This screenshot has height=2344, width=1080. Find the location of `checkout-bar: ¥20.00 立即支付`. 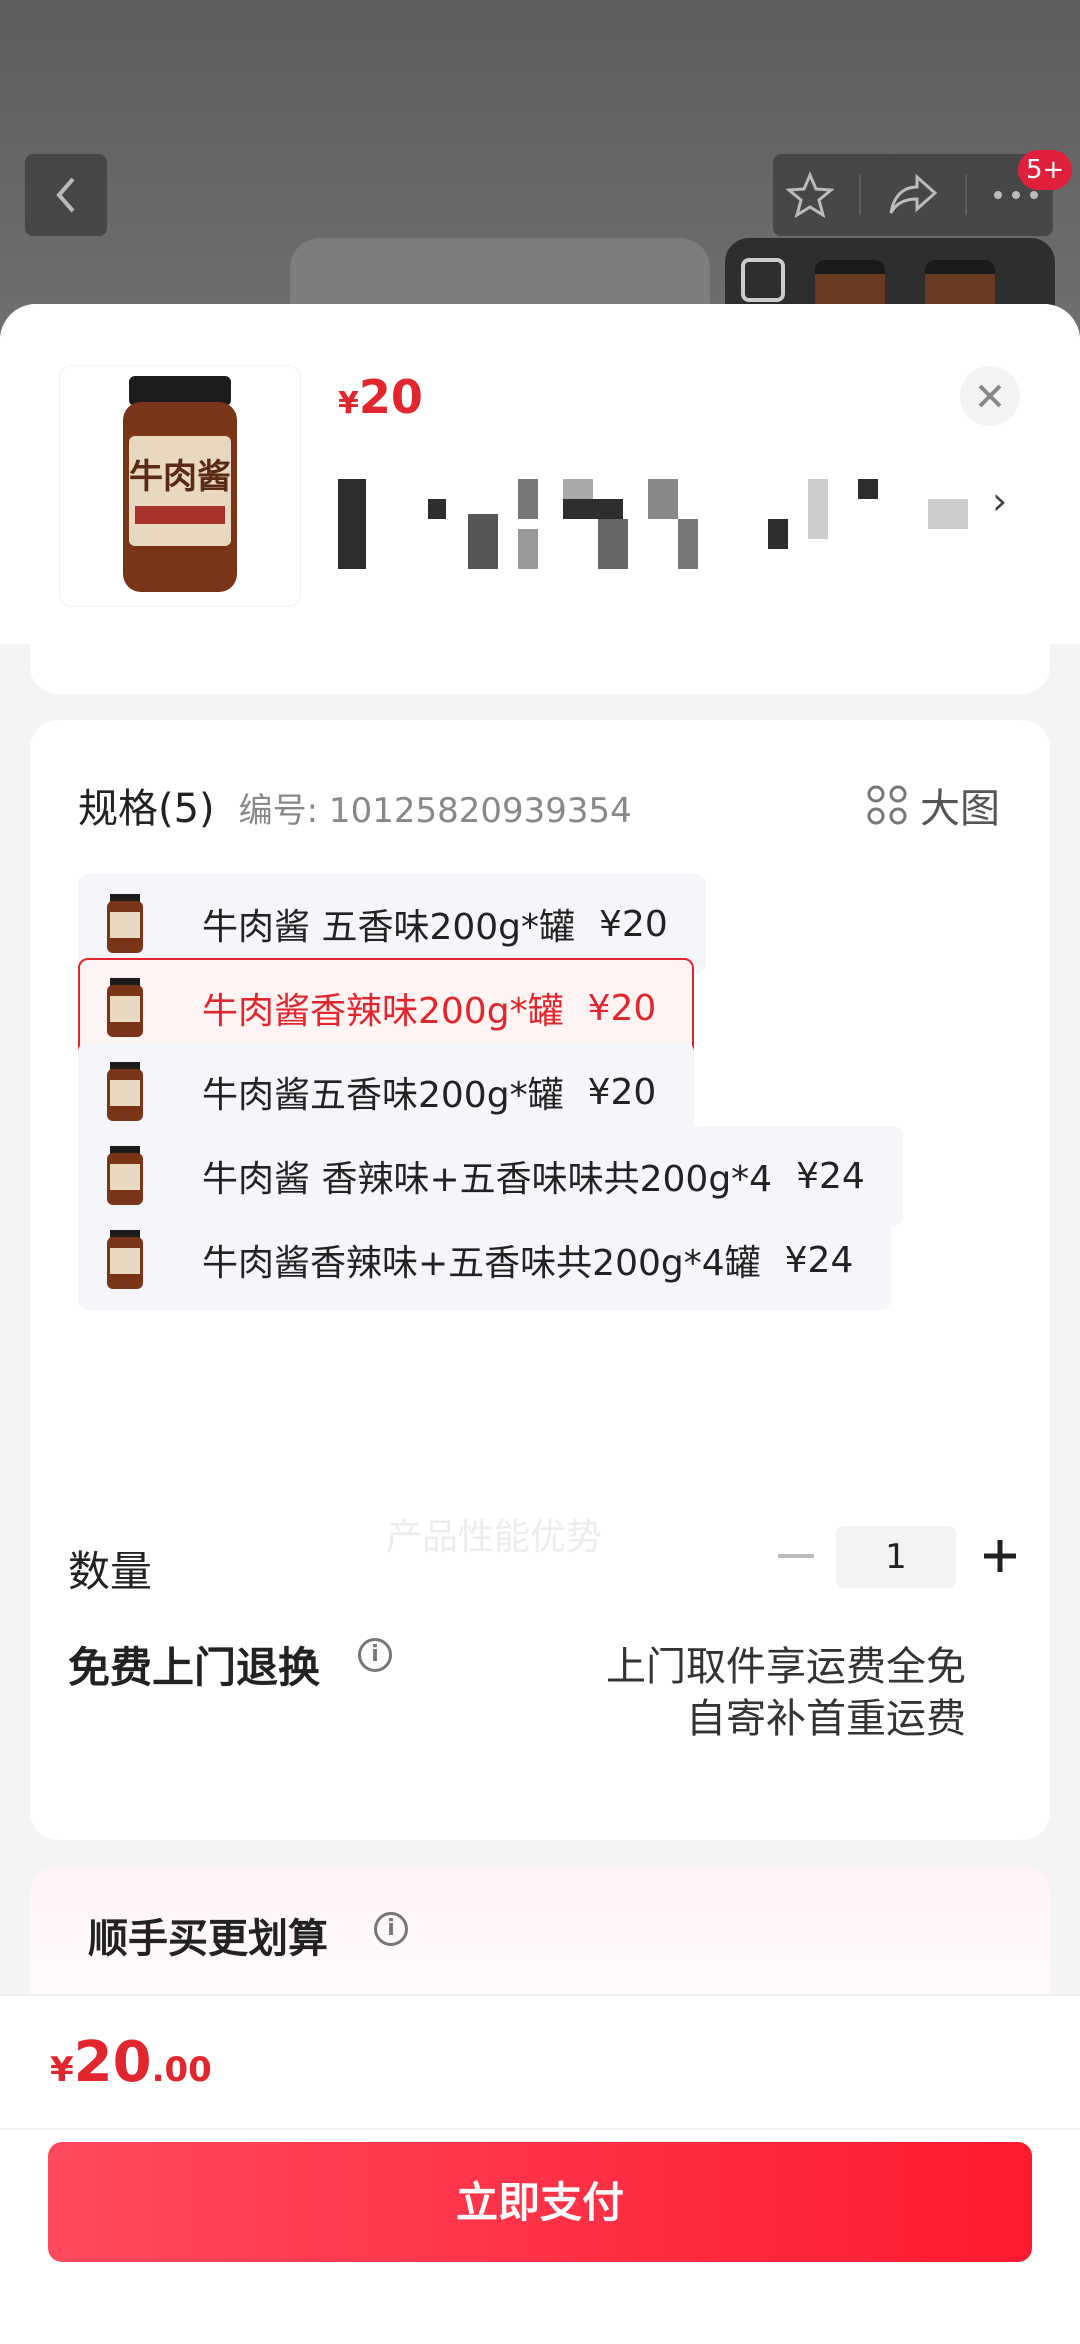

checkout-bar: ¥20.00 立即支付 is located at coordinates (540, 2170).